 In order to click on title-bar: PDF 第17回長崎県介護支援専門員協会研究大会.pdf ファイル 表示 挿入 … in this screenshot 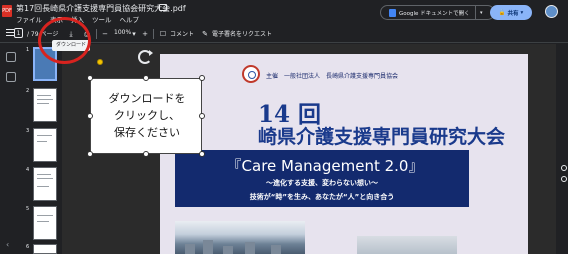, I will do `click(284, 12)`.